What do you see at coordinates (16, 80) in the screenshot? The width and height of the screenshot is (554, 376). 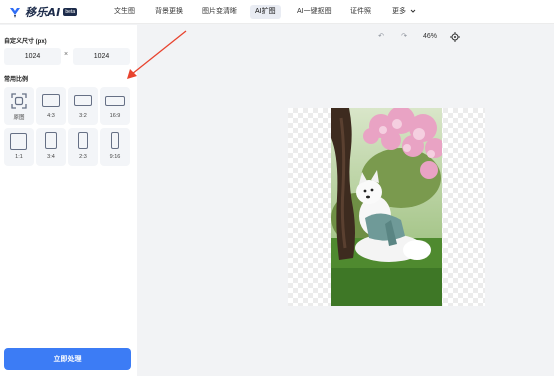 I see `ratio-section-label: 常用比例` at bounding box center [16, 80].